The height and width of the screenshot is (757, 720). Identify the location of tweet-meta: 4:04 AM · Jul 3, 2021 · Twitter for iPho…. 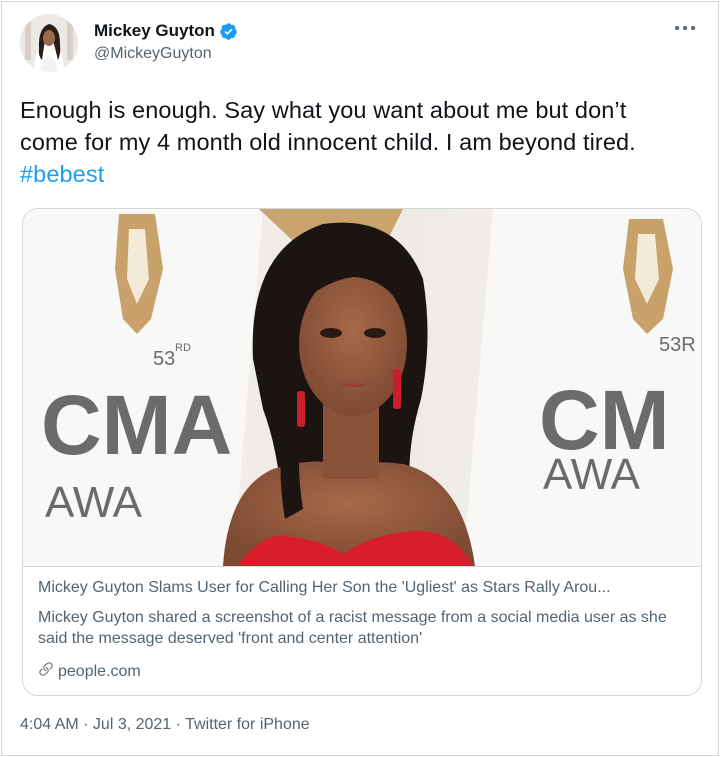
(165, 725).